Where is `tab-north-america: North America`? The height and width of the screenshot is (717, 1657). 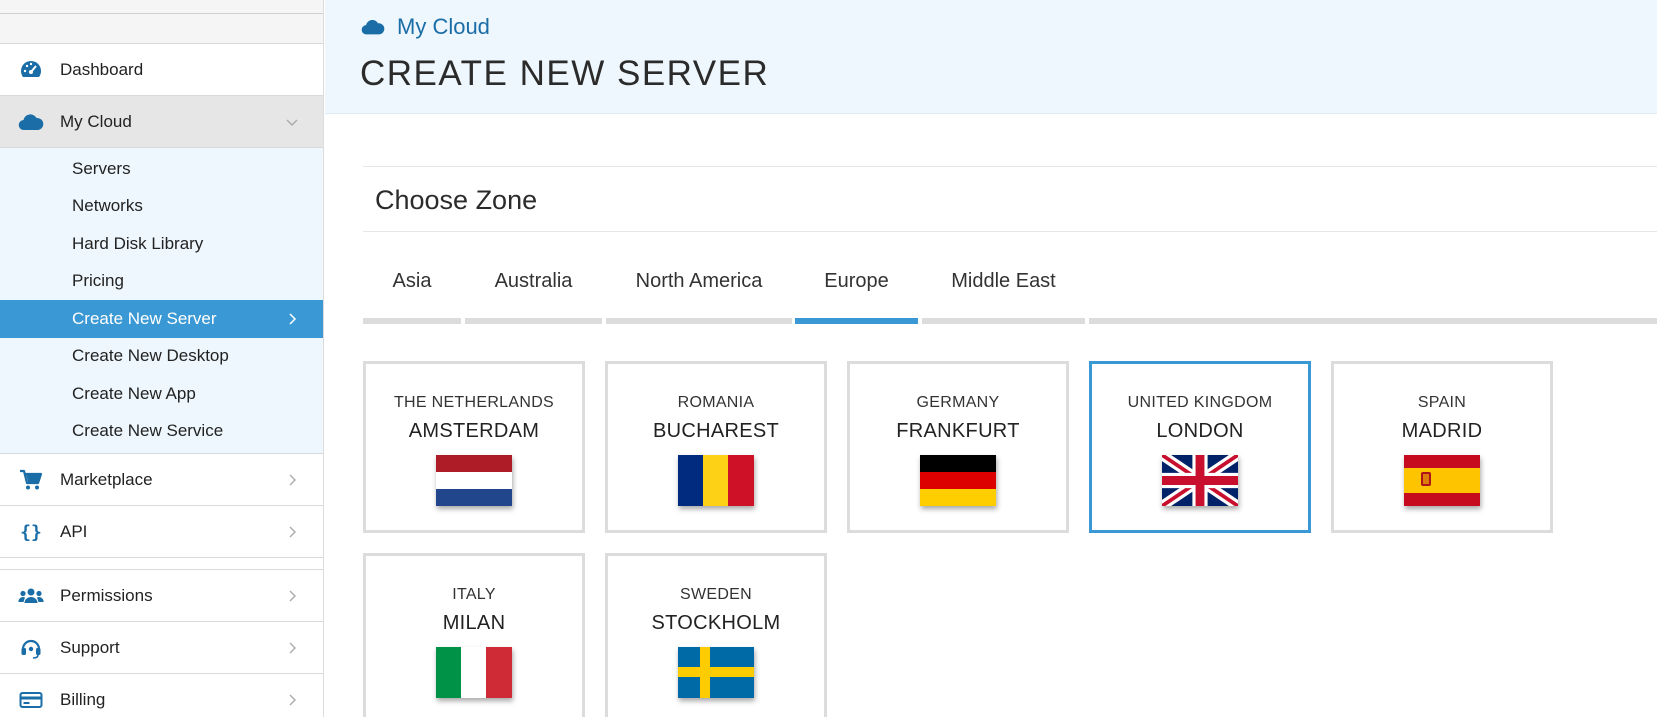
tab-north-america: North America is located at coordinates (699, 288).